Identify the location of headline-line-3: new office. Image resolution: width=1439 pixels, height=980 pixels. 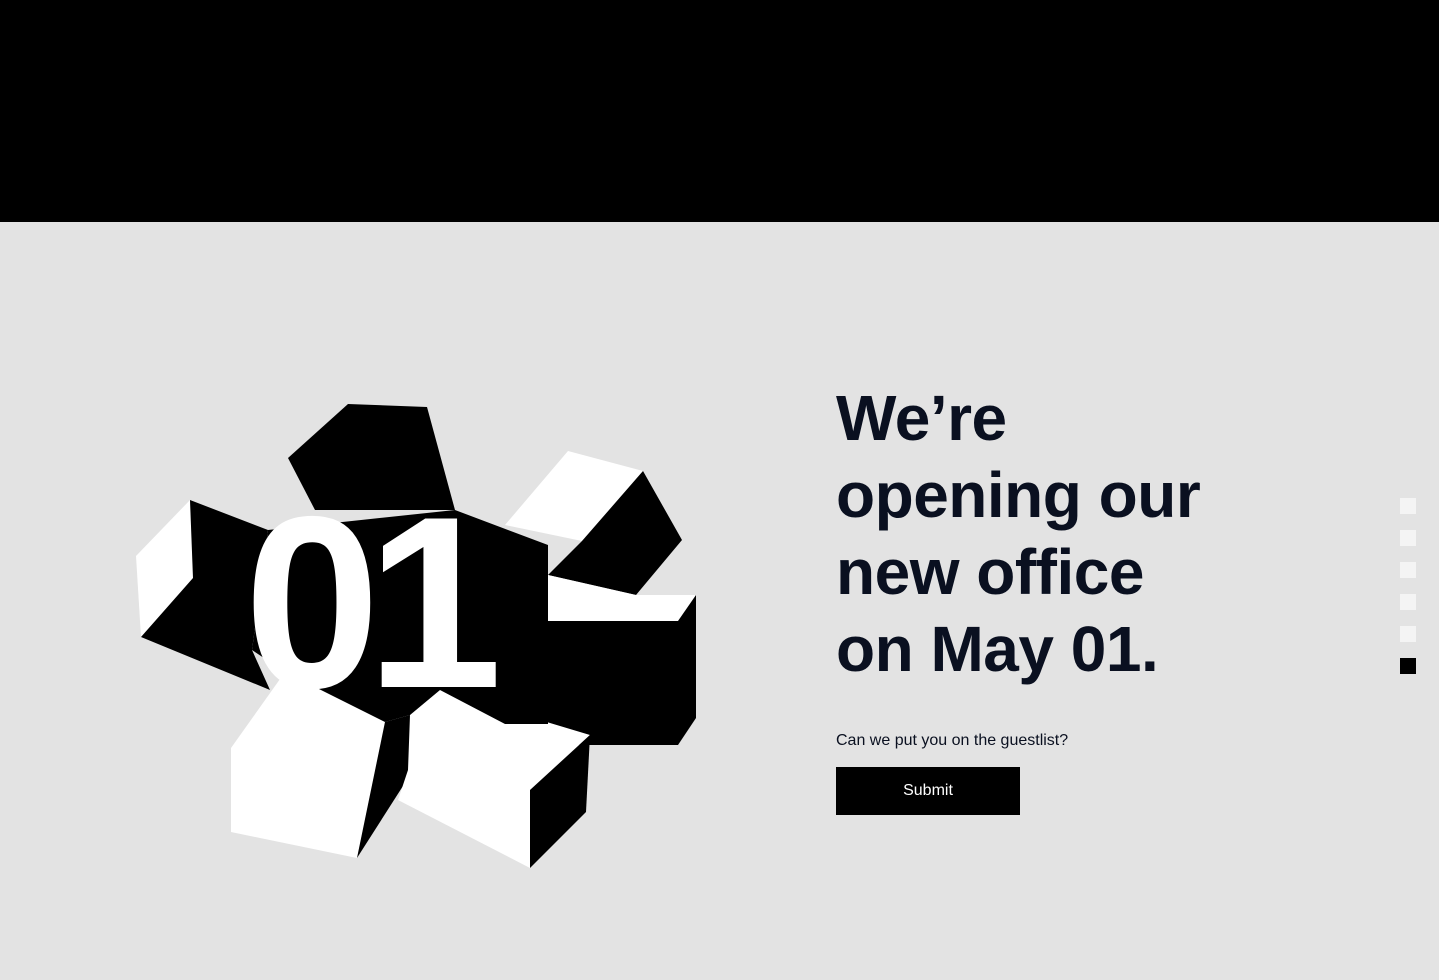
(990, 572).